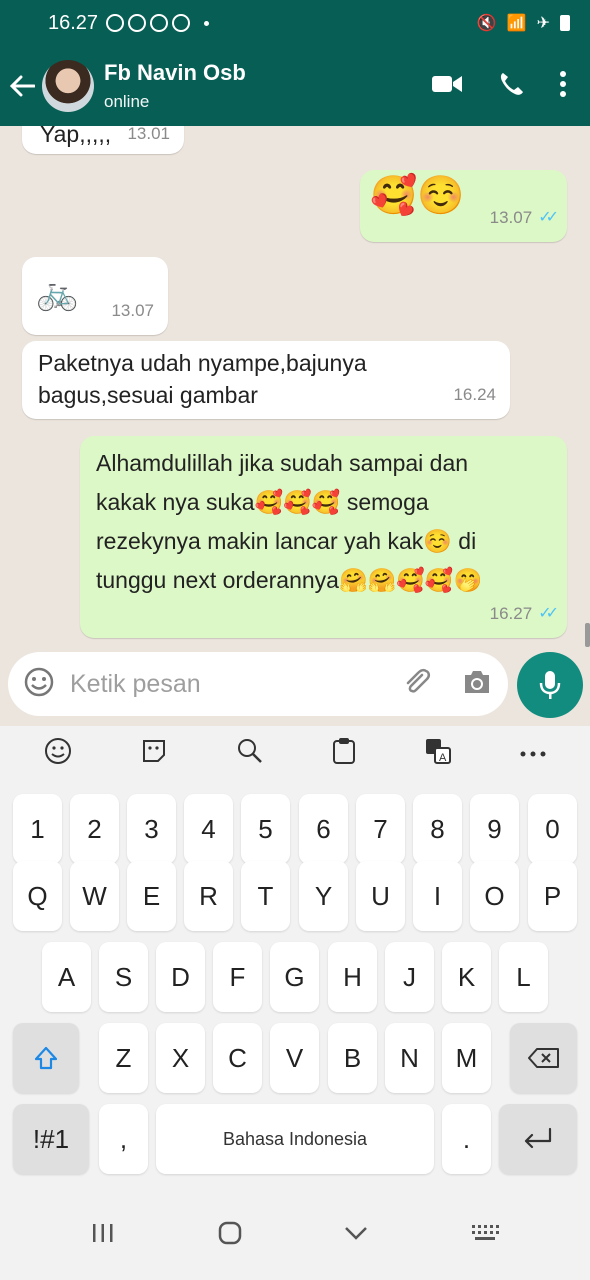  I want to click on key-9: 9, so click(494, 829).